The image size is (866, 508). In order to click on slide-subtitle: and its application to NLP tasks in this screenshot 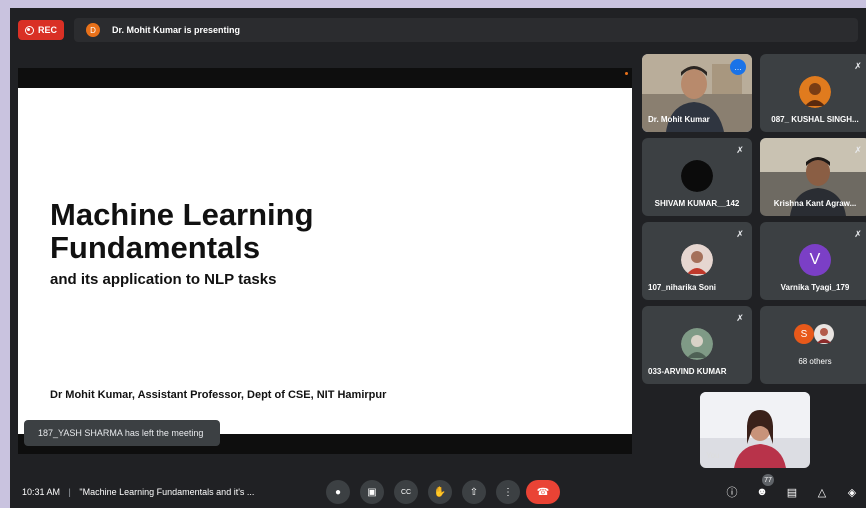, I will do `click(163, 279)`.